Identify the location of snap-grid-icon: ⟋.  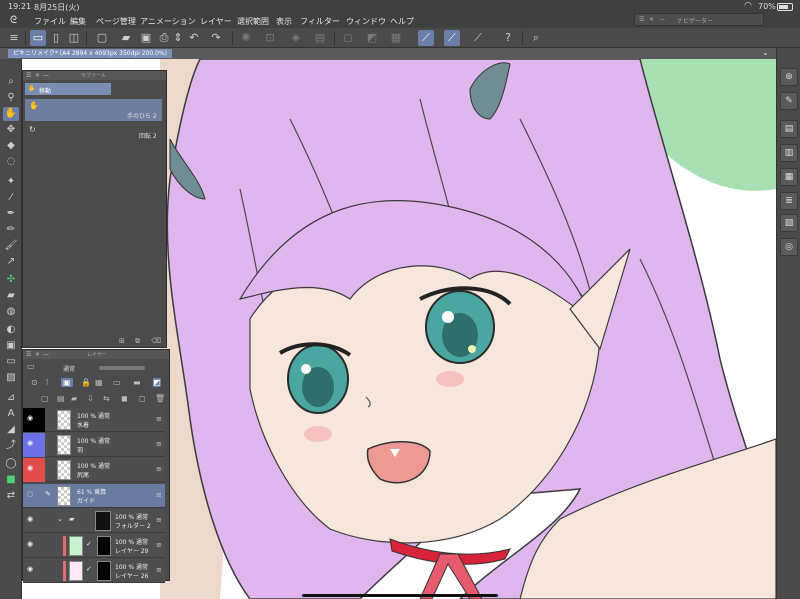
(478, 38).